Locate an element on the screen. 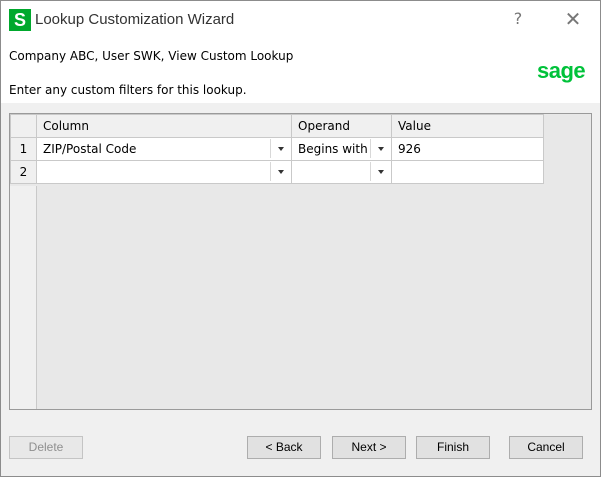 The height and width of the screenshot is (477, 601). operand-cell is located at coordinates (341, 172).